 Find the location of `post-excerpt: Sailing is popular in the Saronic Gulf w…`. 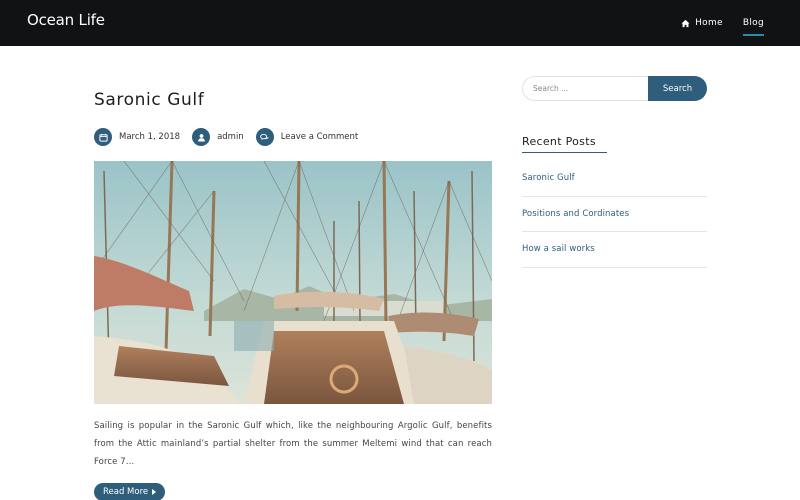

post-excerpt: Sailing is popular in the Saronic Gulf w… is located at coordinates (293, 444).